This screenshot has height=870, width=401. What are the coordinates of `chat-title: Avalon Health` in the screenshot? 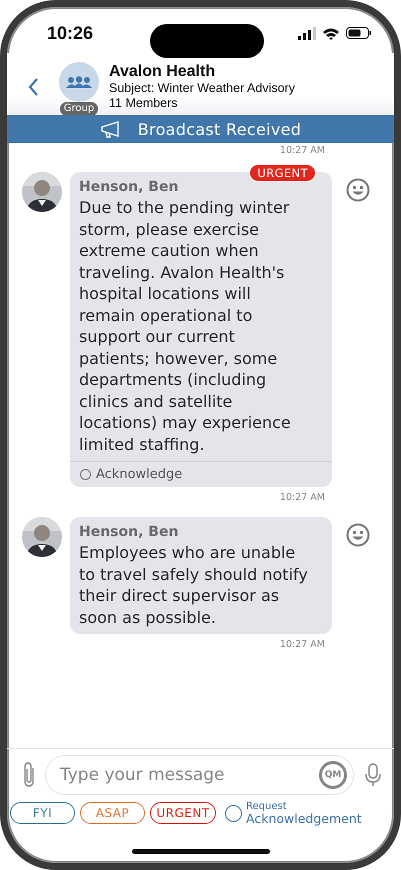 It's located at (162, 72).